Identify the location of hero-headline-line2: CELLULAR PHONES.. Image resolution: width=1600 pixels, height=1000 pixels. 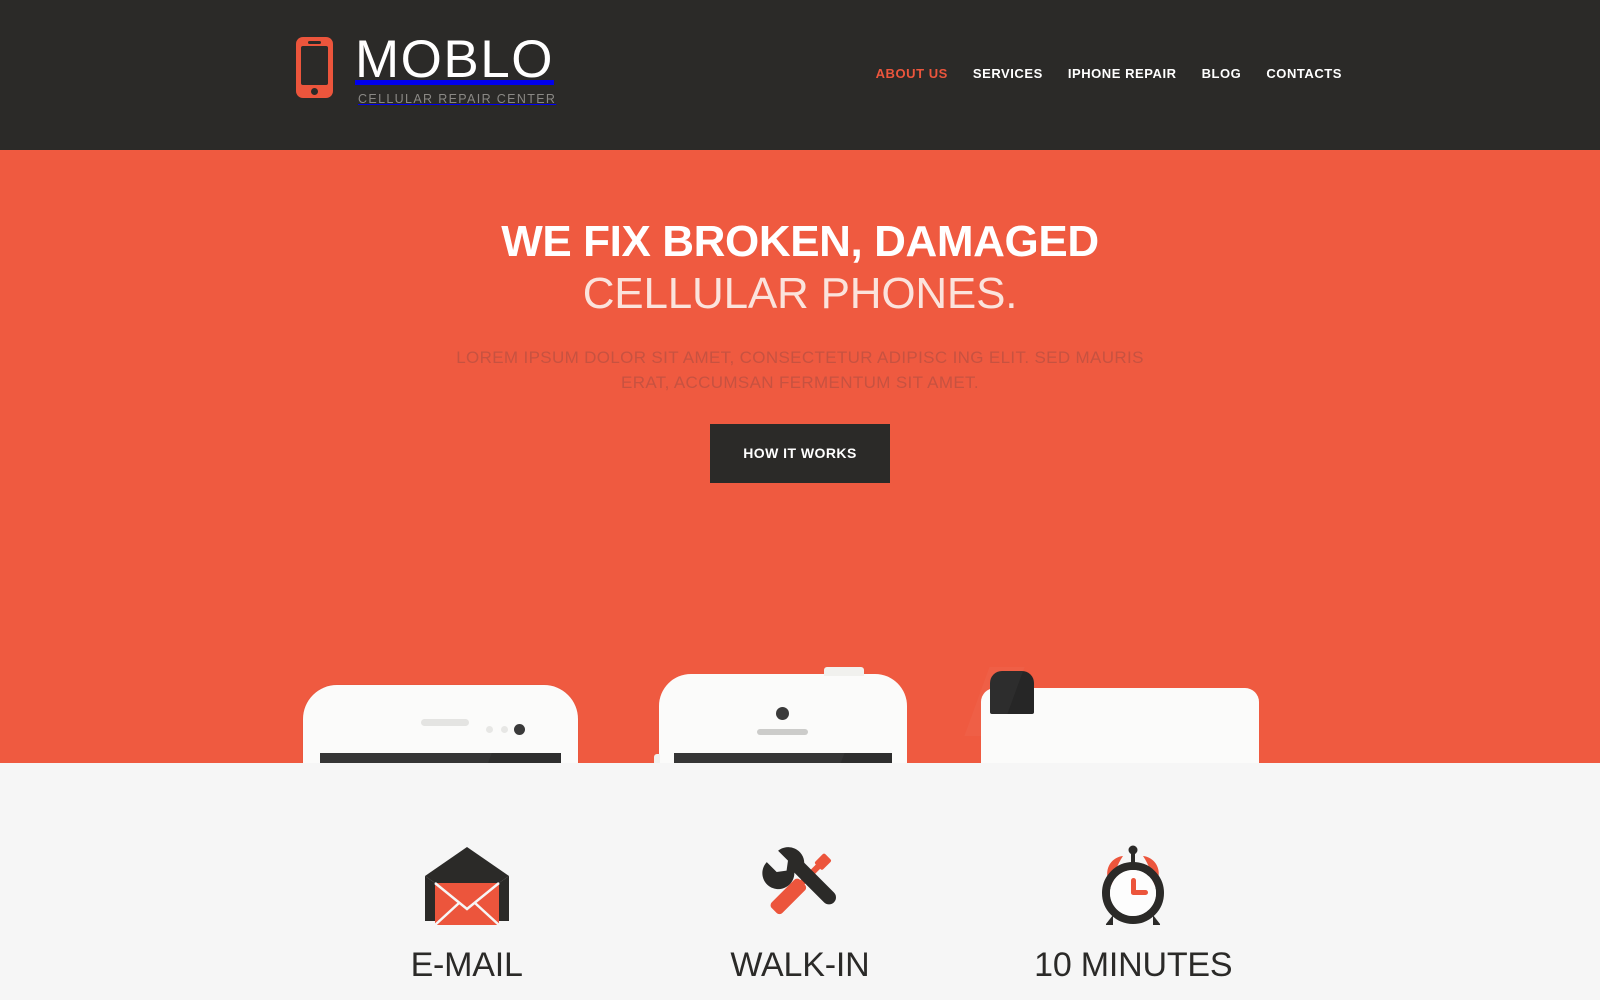
(800, 293).